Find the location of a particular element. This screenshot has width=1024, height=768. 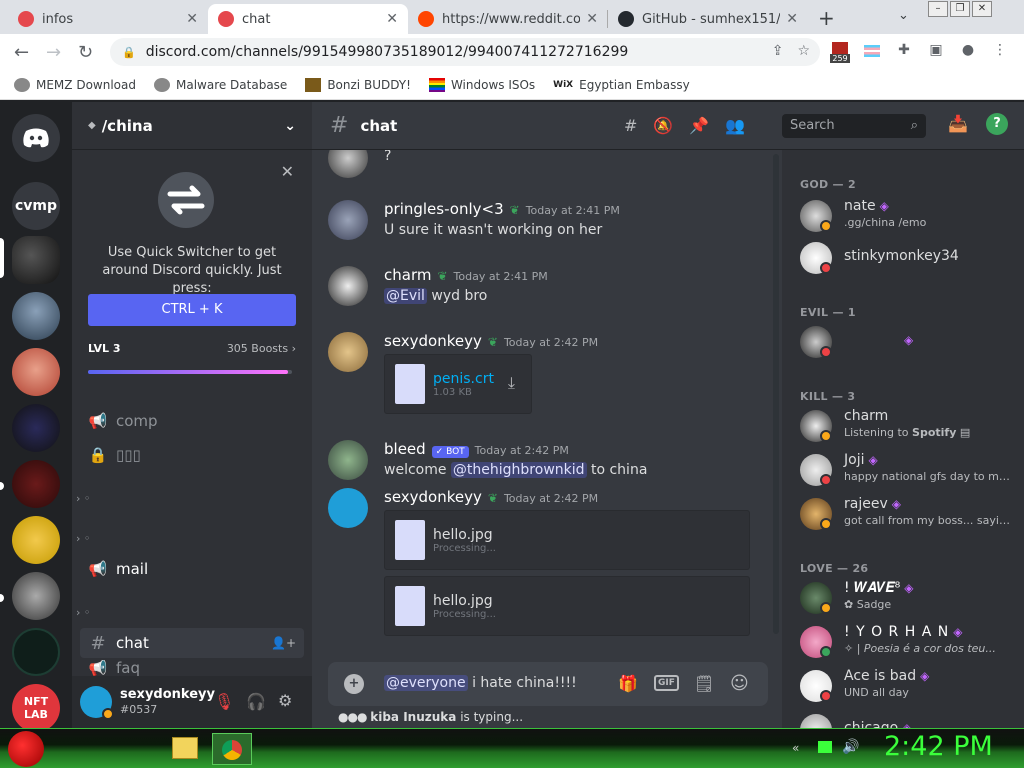

channel-faq: 📢 faq is located at coordinates (192, 668).